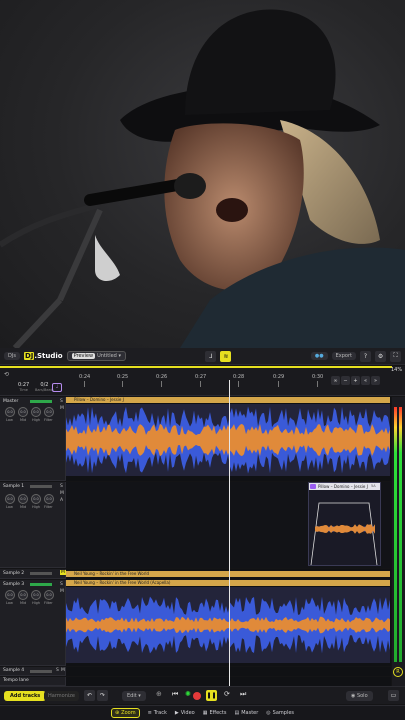 The width and height of the screenshot is (405, 720). What do you see at coordinates (12, 356) in the screenshot?
I see `workspace-pill: DJs` at bounding box center [12, 356].